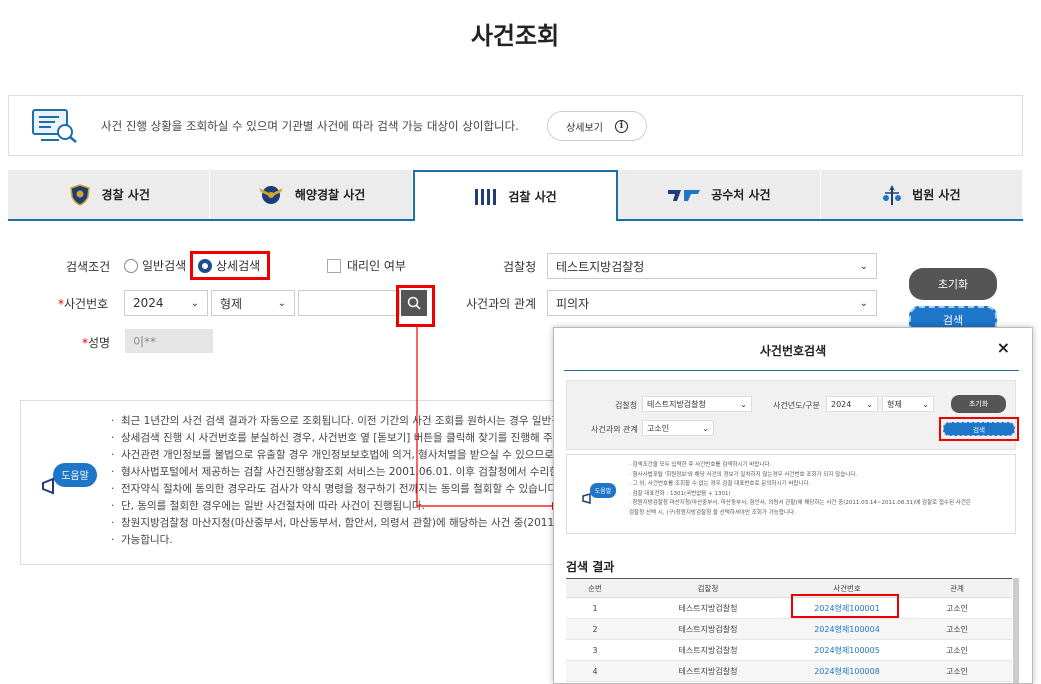 This screenshot has height=684, width=1041. What do you see at coordinates (595, 650) in the screenshot?
I see `row-number: 3` at bounding box center [595, 650].